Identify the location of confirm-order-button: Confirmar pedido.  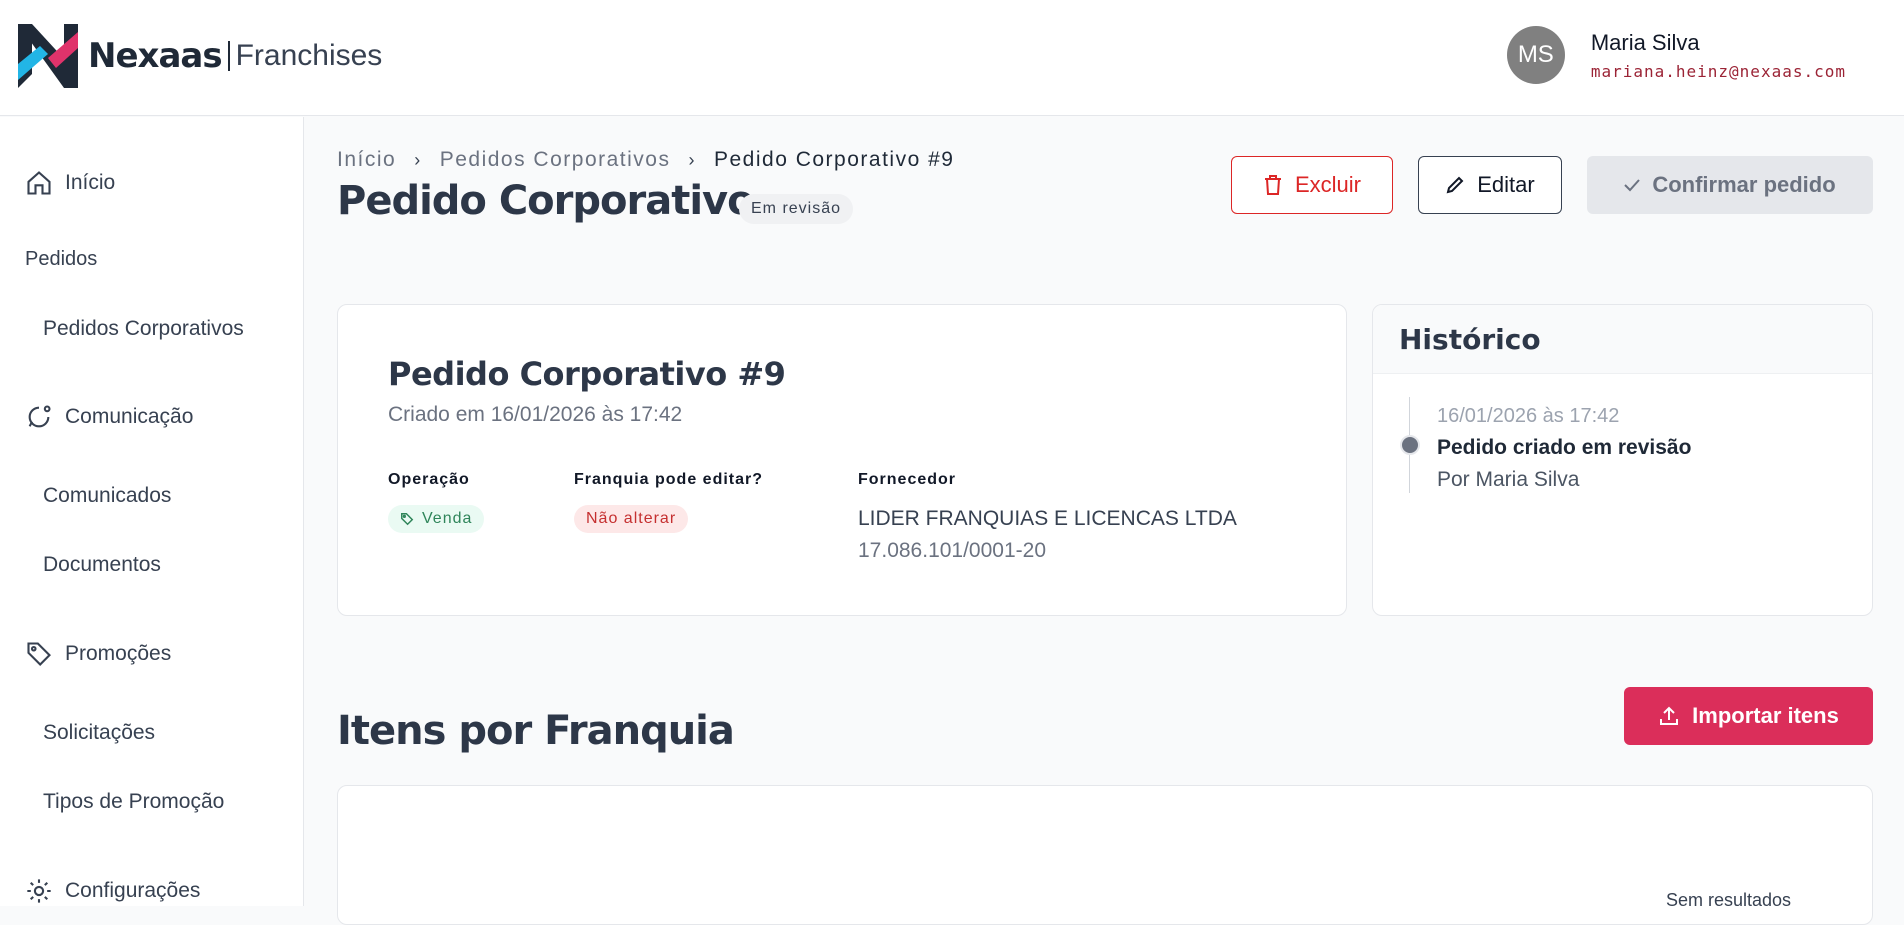
(1730, 185).